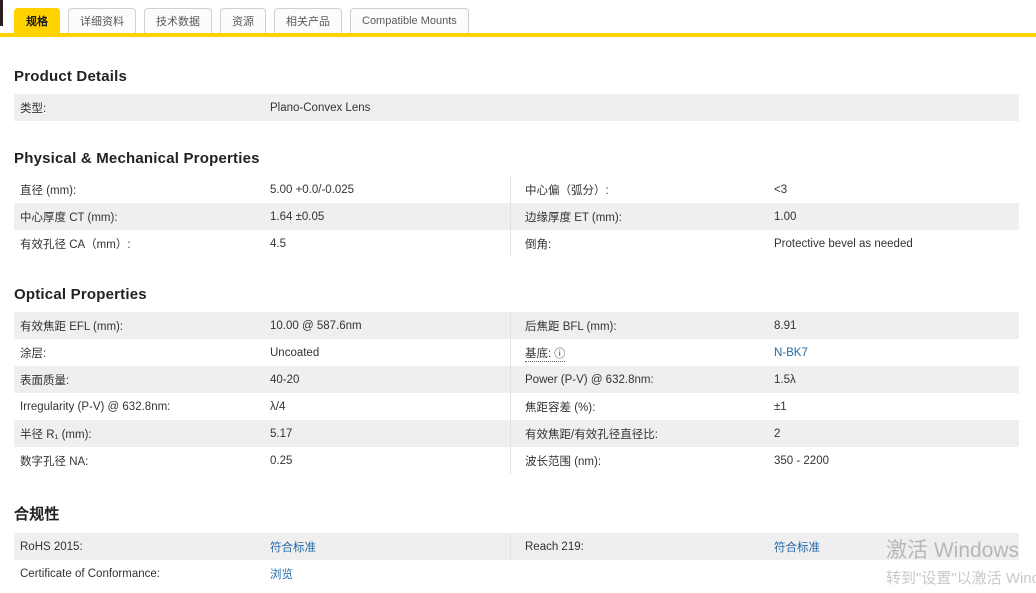  I want to click on spec-cell-centration: 中心偏（弧分）: <3, so click(764, 189).